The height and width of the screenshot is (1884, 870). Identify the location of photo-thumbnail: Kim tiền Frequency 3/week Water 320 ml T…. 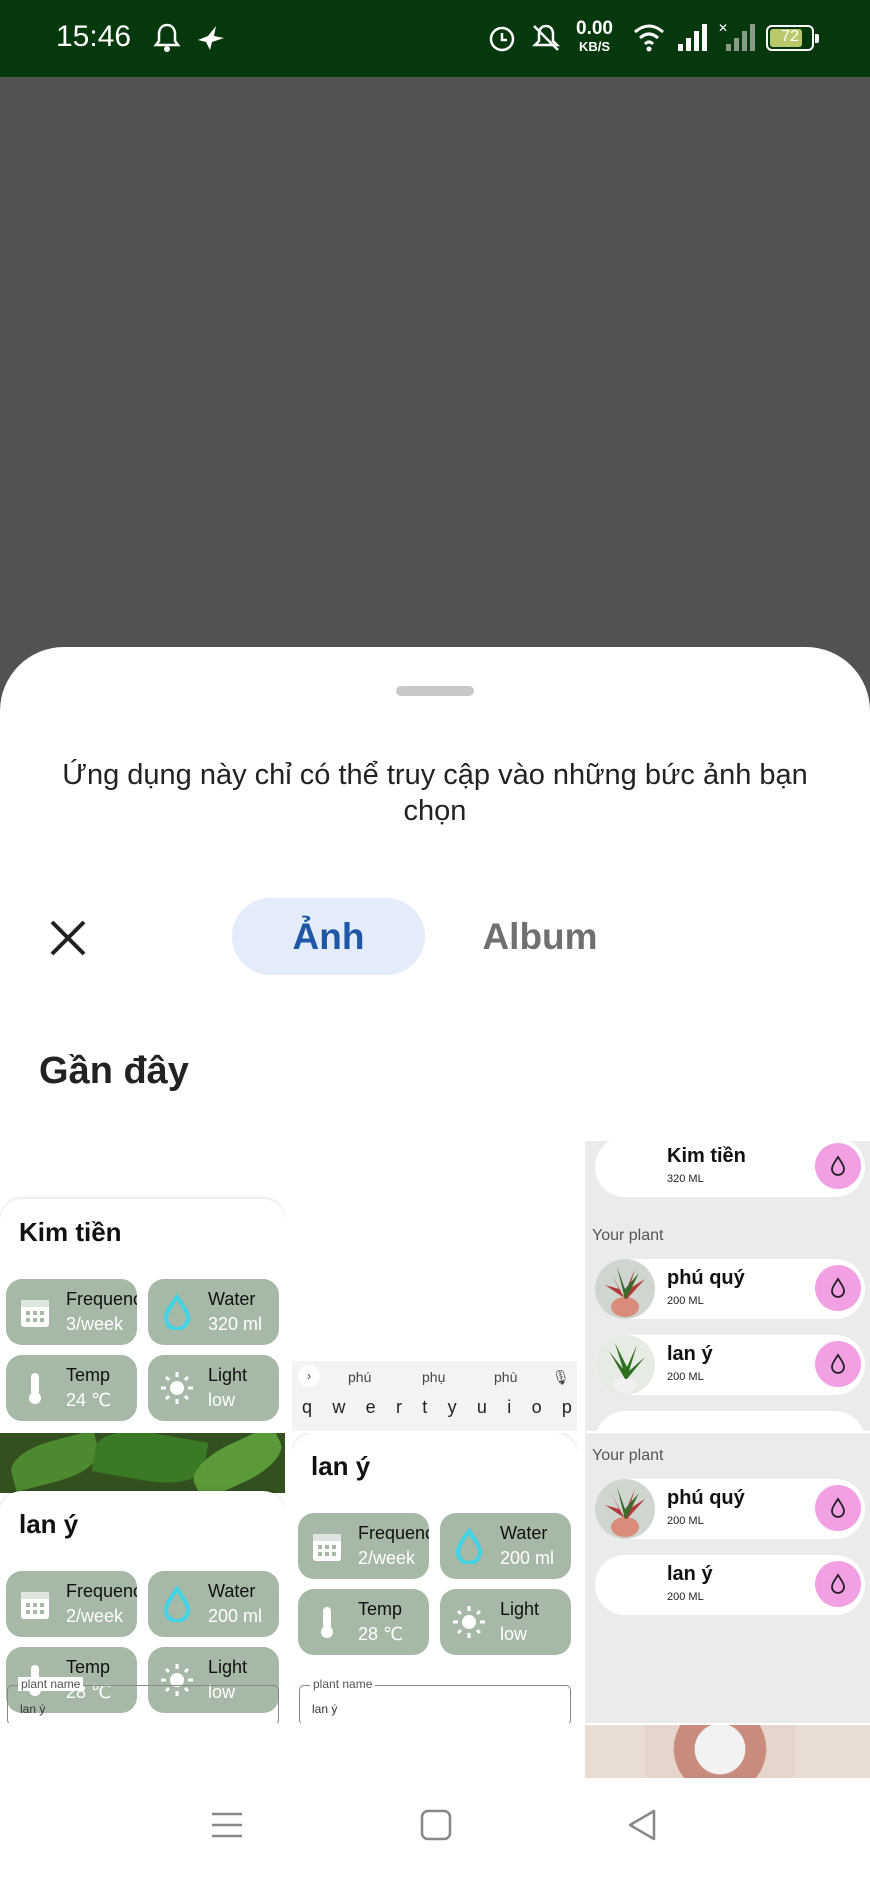
(142, 1286).